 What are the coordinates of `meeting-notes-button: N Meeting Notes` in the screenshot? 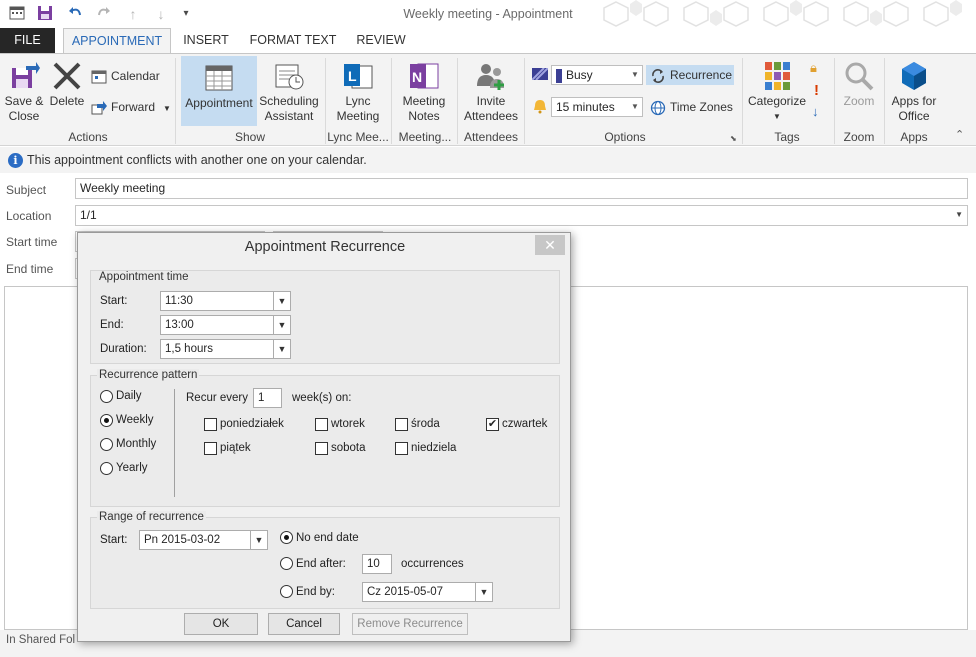 It's located at (424, 89).